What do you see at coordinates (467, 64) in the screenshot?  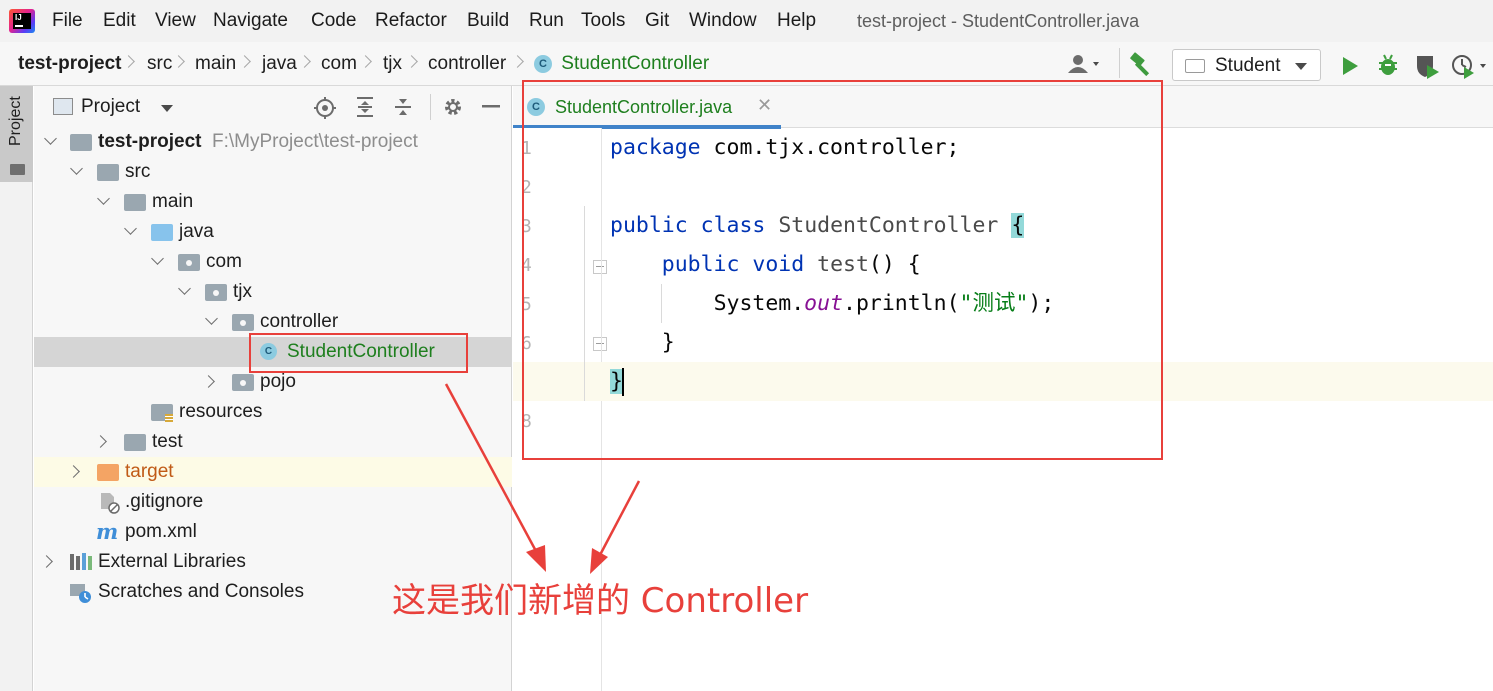 I see `breadcrumb-controller: controller` at bounding box center [467, 64].